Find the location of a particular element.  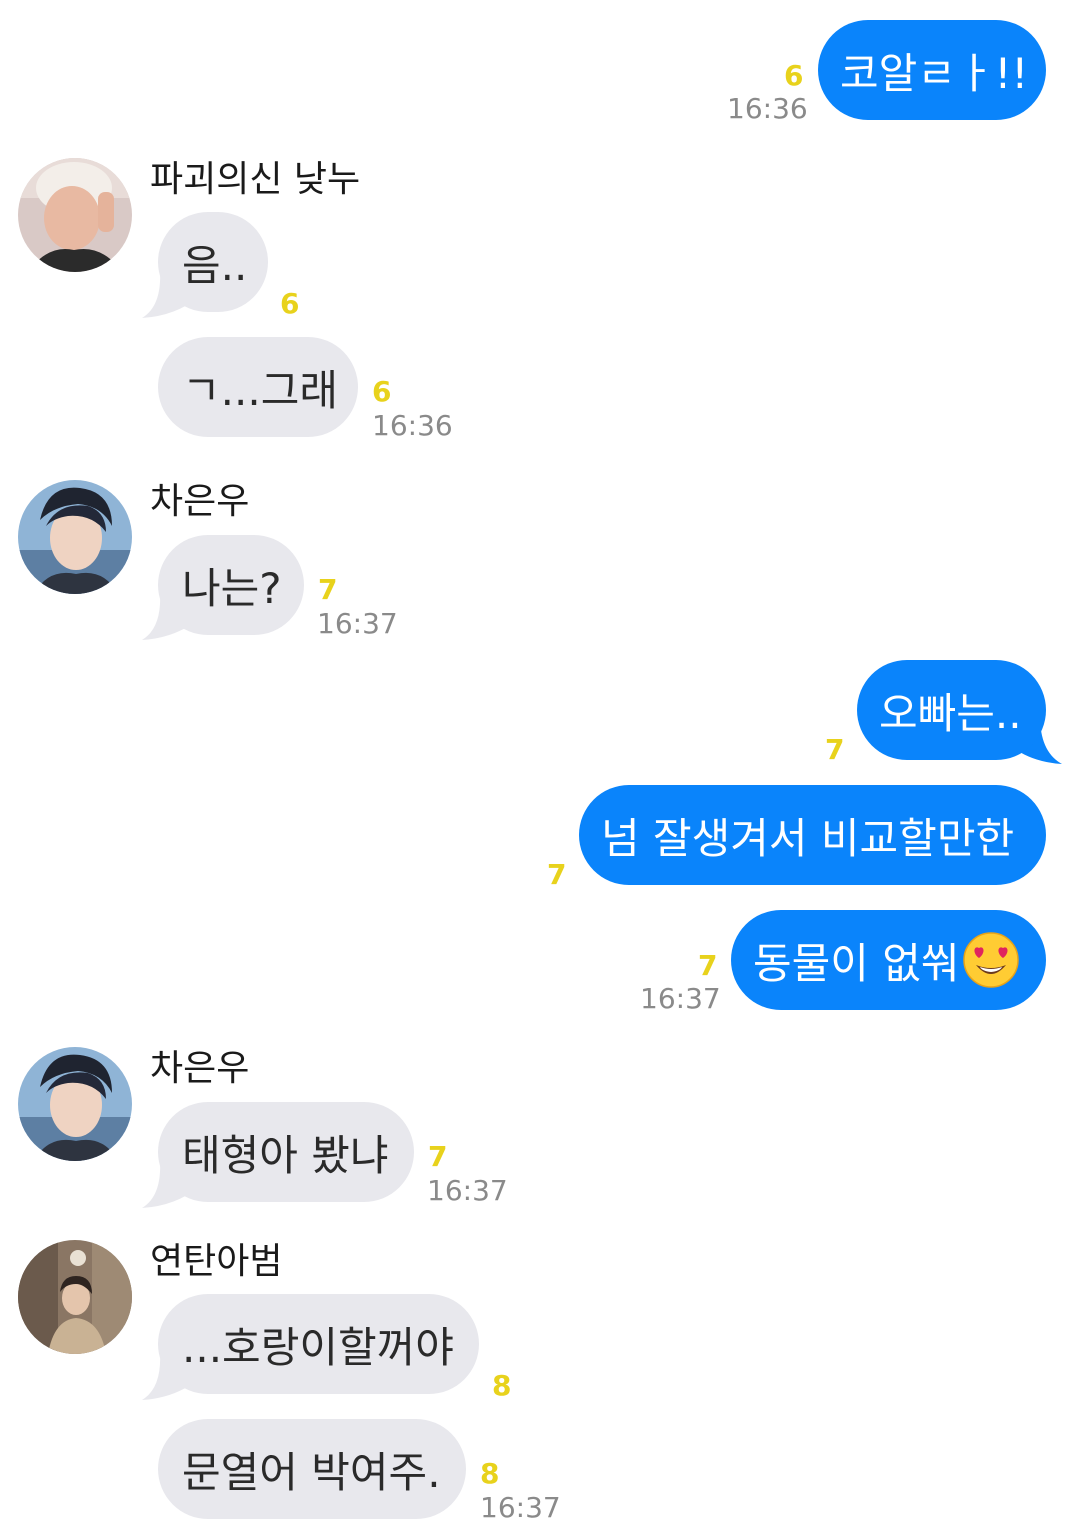

incoming-message-bubble: ㄱ...그래 is located at coordinates (258, 387).